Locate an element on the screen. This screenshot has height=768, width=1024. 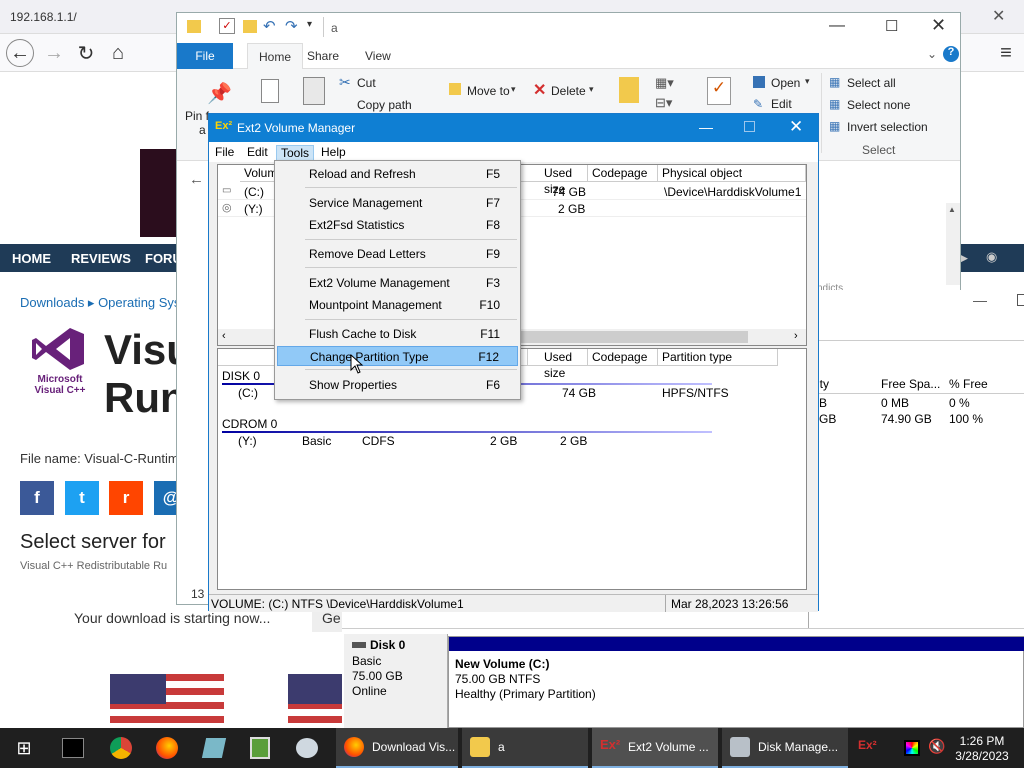
table-row: (Y:) Basic CDFS 2 GB 2 GB is located at coordinates (512, 441).